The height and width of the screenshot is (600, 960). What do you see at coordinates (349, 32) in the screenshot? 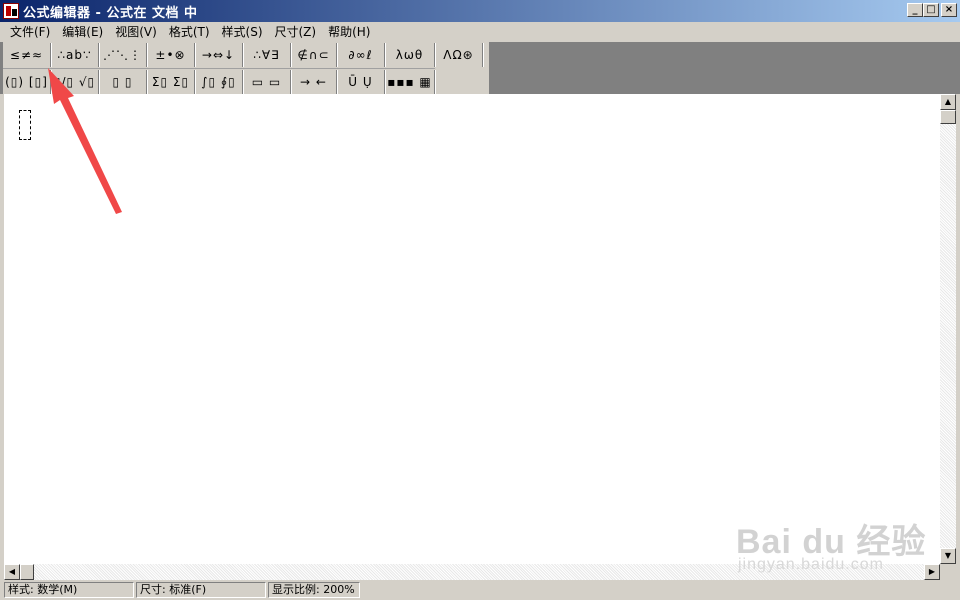
I see `menu-help: 帮助(H)` at bounding box center [349, 32].